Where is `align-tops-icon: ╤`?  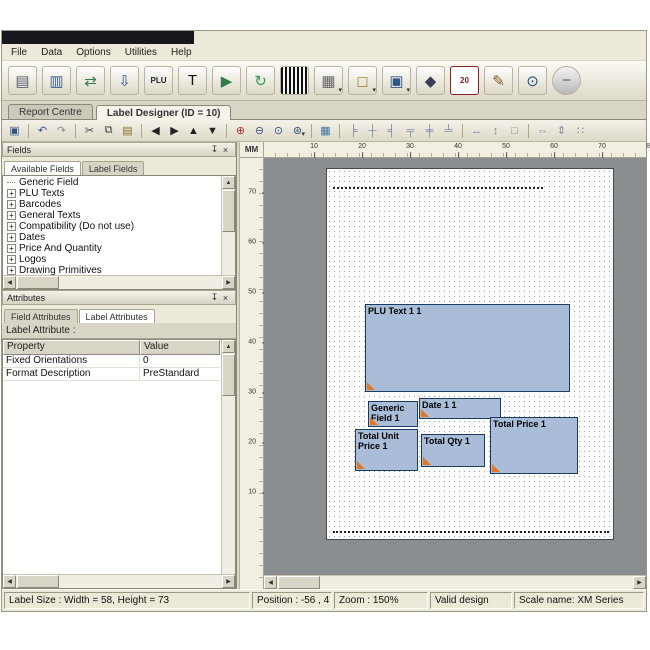 align-tops-icon: ╤ is located at coordinates (410, 130).